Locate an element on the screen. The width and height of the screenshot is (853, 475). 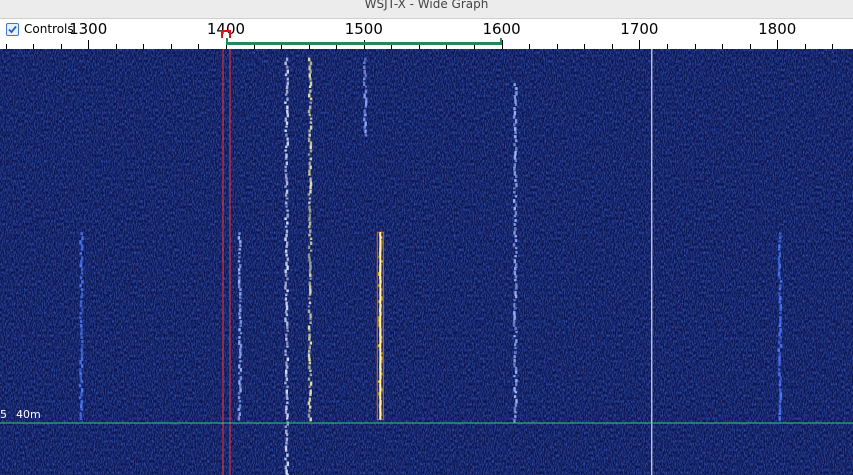
controls-checkbox is located at coordinates (12, 29).